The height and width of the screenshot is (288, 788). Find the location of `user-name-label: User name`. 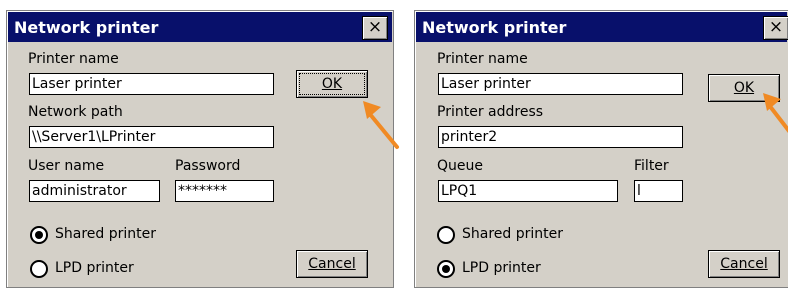

user-name-label: User name is located at coordinates (66, 166).